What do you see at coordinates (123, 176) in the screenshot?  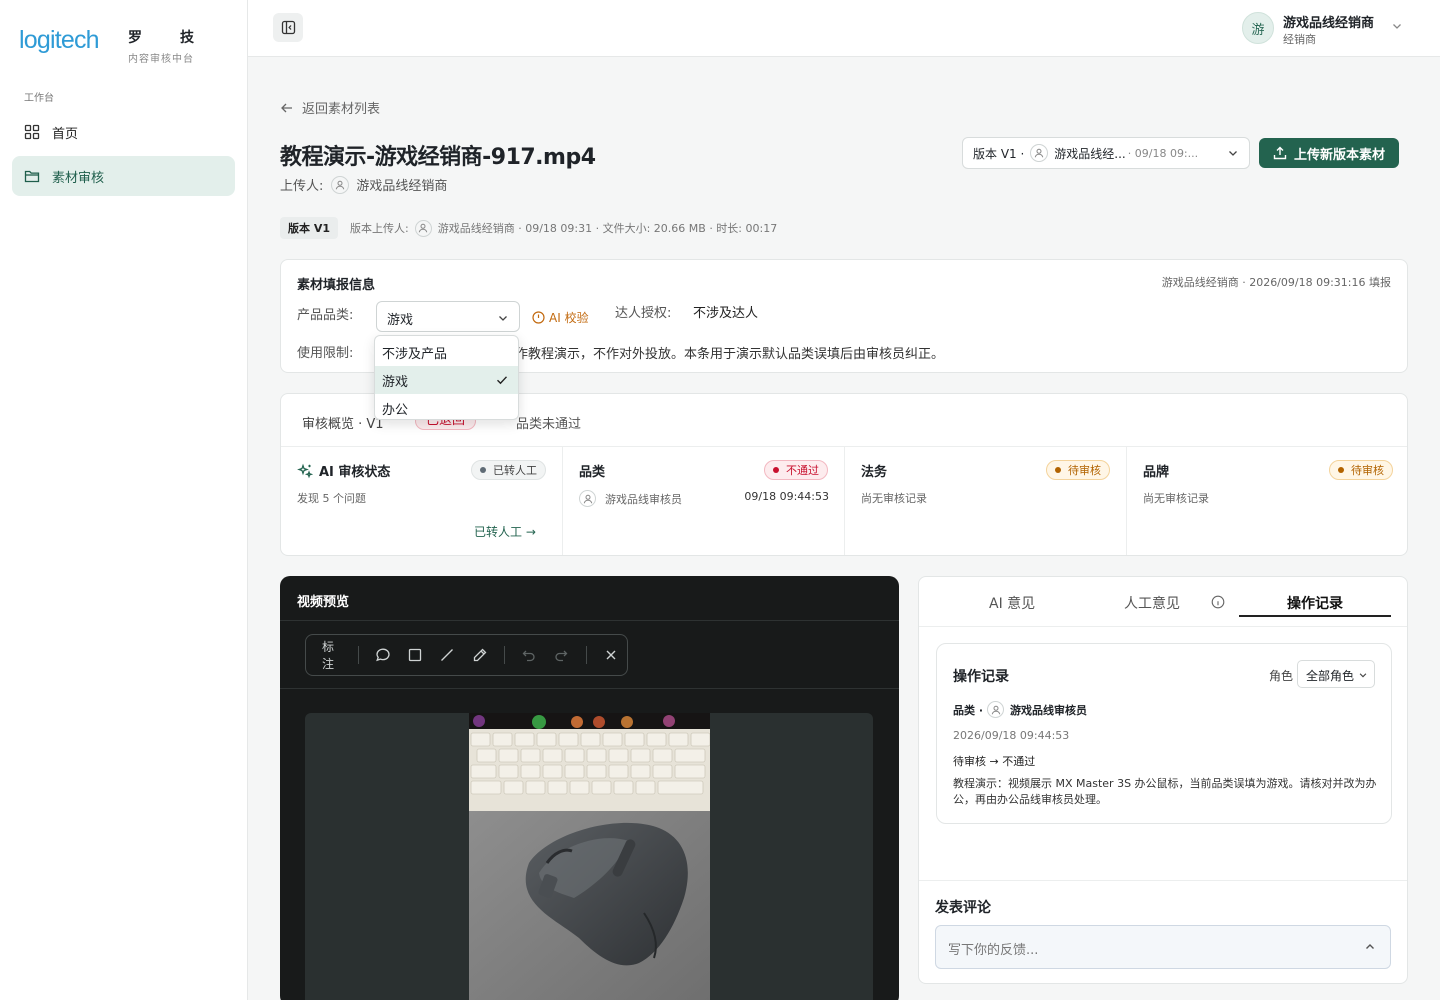 I see `sidebar-item-material-review: 素材审核` at bounding box center [123, 176].